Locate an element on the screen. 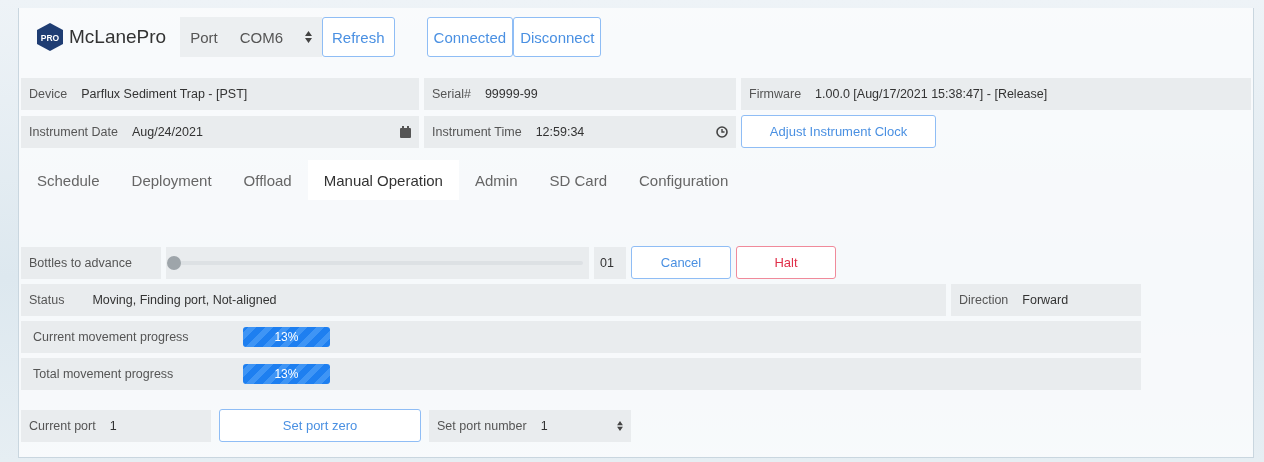 The image size is (1264, 462). set-port-zero-button: Set port zero is located at coordinates (320, 425).